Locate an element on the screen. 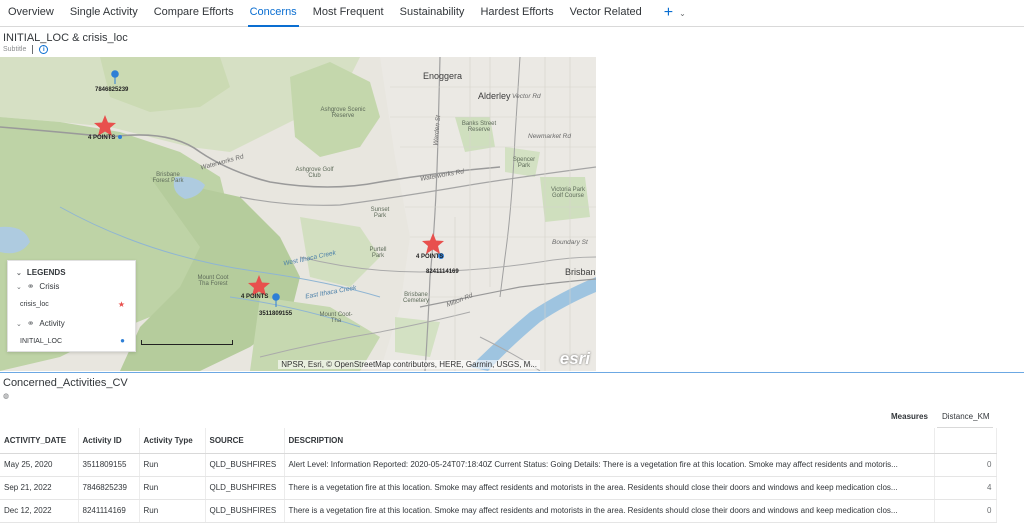 This screenshot has height=531, width=1024. legend-group-label: Activity is located at coordinates (52, 323).